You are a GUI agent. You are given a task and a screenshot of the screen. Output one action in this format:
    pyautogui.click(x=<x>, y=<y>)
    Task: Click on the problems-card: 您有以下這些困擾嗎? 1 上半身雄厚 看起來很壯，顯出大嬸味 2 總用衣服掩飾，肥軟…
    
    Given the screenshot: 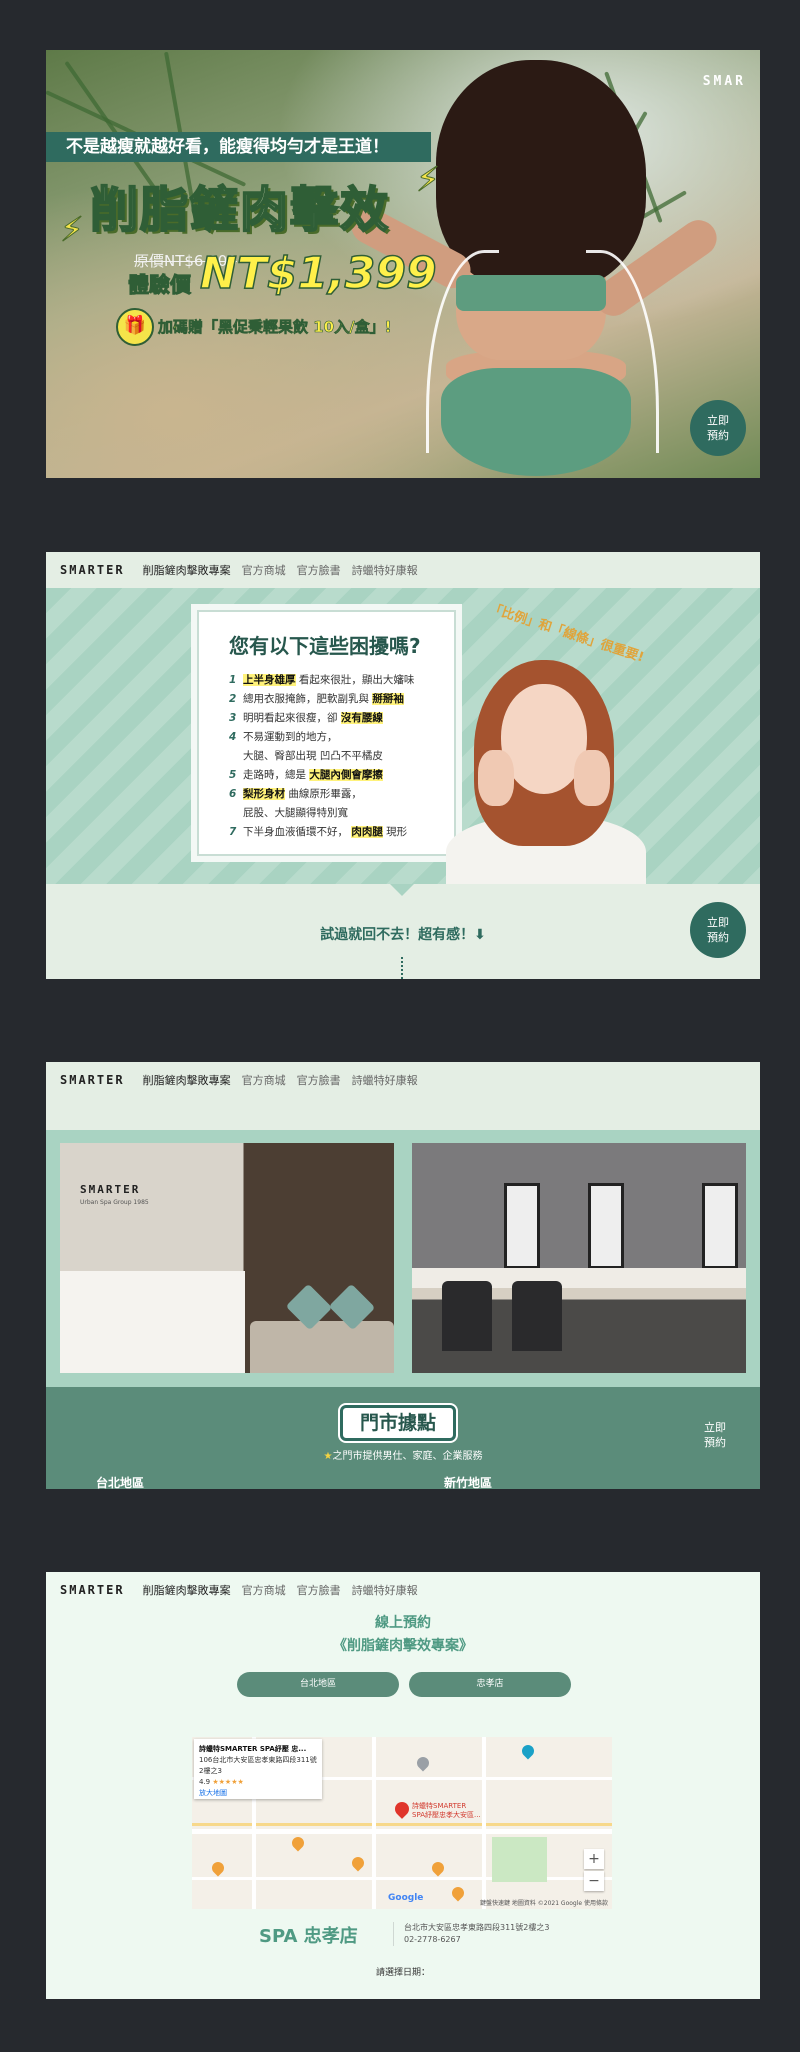 What is the action you would take?
    pyautogui.click(x=326, y=733)
    